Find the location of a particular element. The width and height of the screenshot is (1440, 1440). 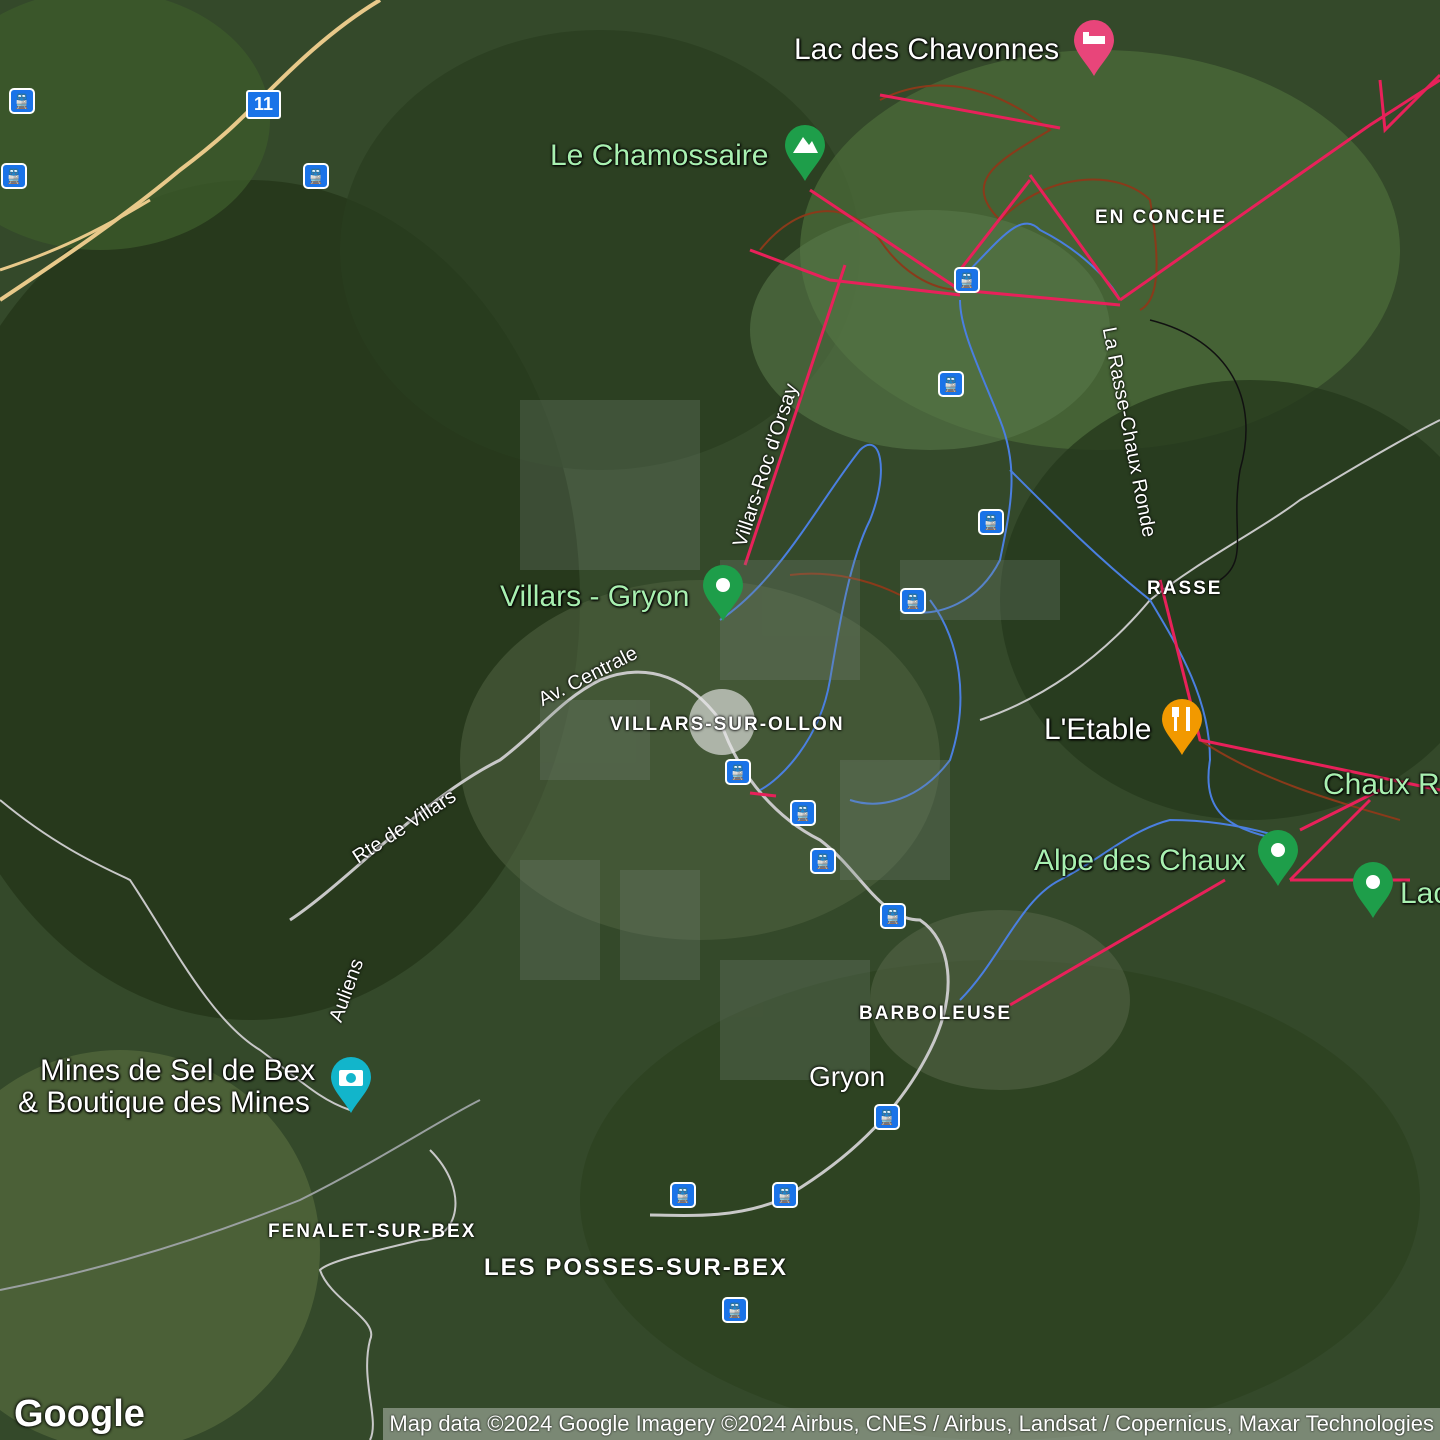

route-shield: 11 is located at coordinates (264, 104).